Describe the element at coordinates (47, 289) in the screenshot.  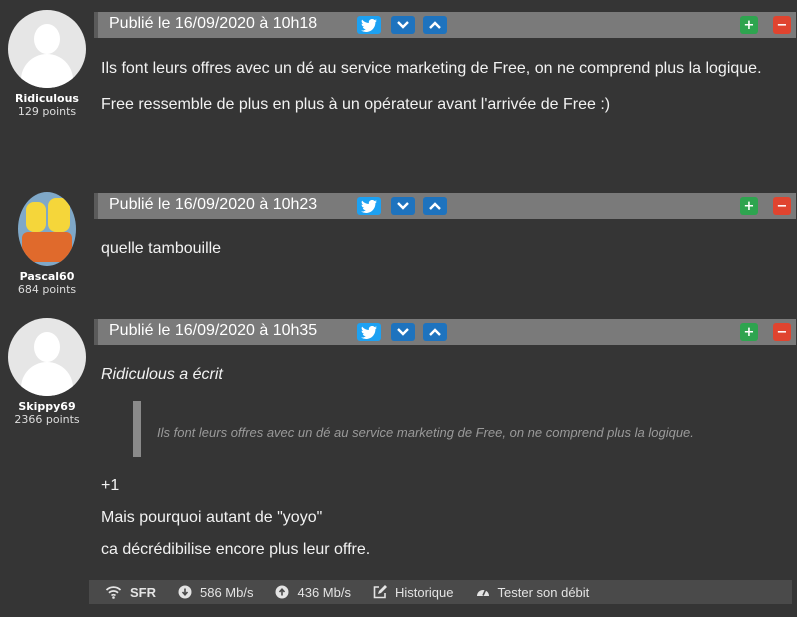
I see `user-points: 684 points` at that location.